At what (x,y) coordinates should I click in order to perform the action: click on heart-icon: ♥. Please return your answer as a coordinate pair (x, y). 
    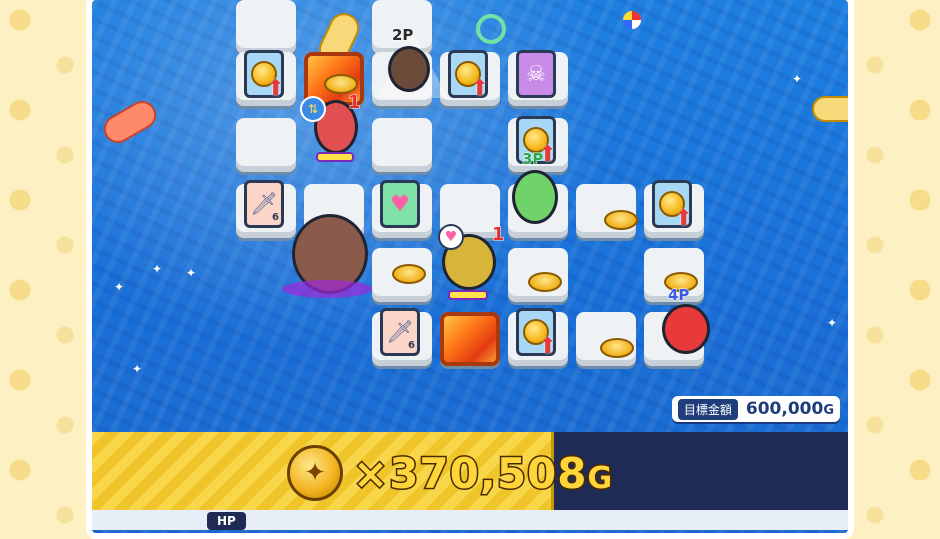
    Looking at the image, I should click on (400, 204).